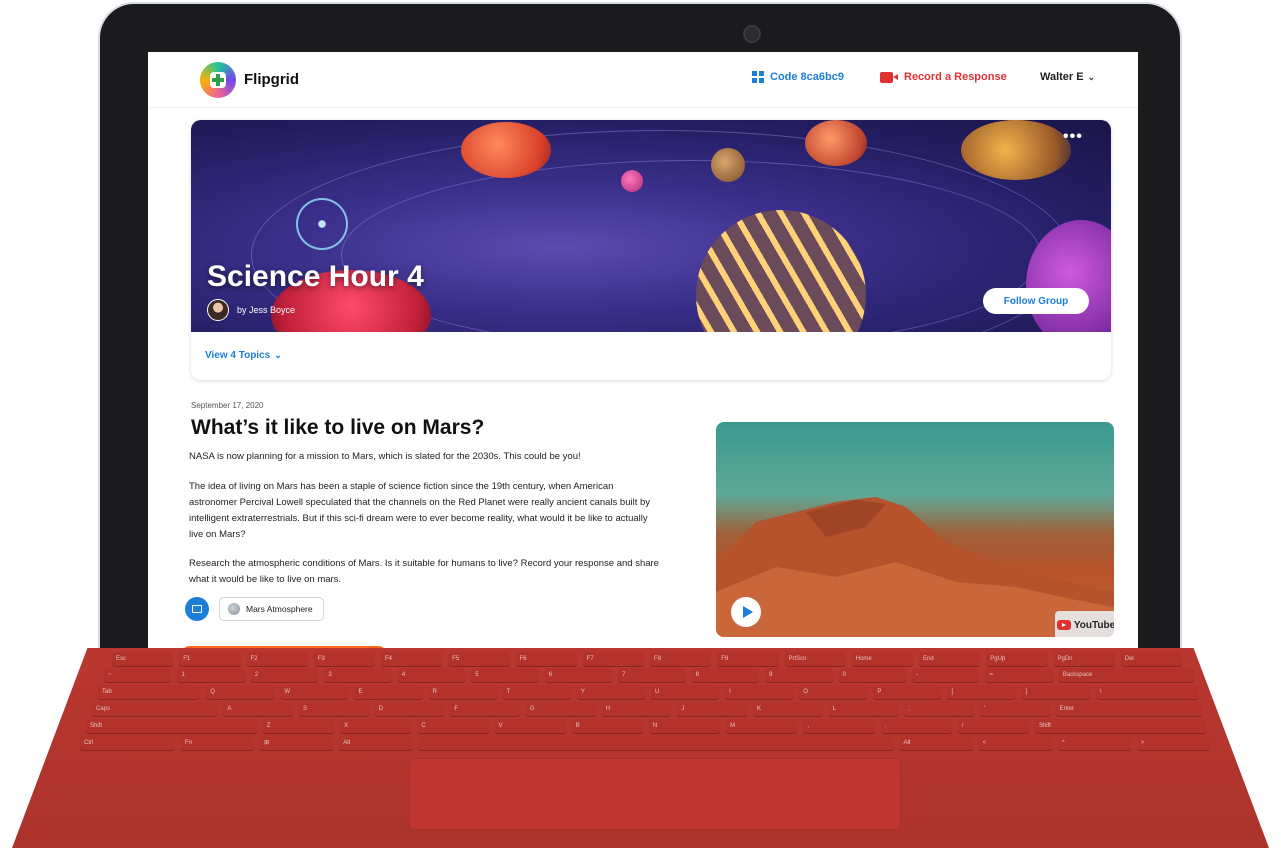 This screenshot has width=1281, height=851. What do you see at coordinates (1151, 659) in the screenshot?
I see `keyboard-key: Del` at bounding box center [1151, 659].